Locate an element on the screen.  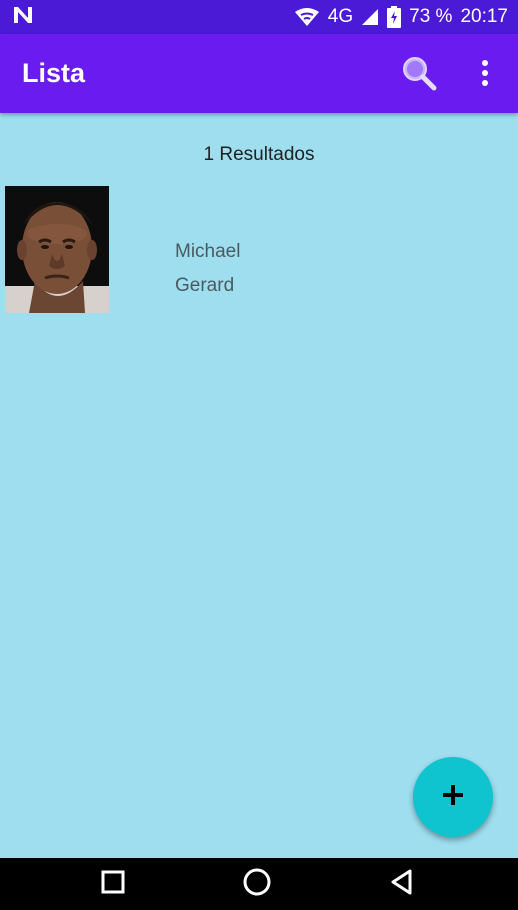
plus-icon is located at coordinates (453, 797).